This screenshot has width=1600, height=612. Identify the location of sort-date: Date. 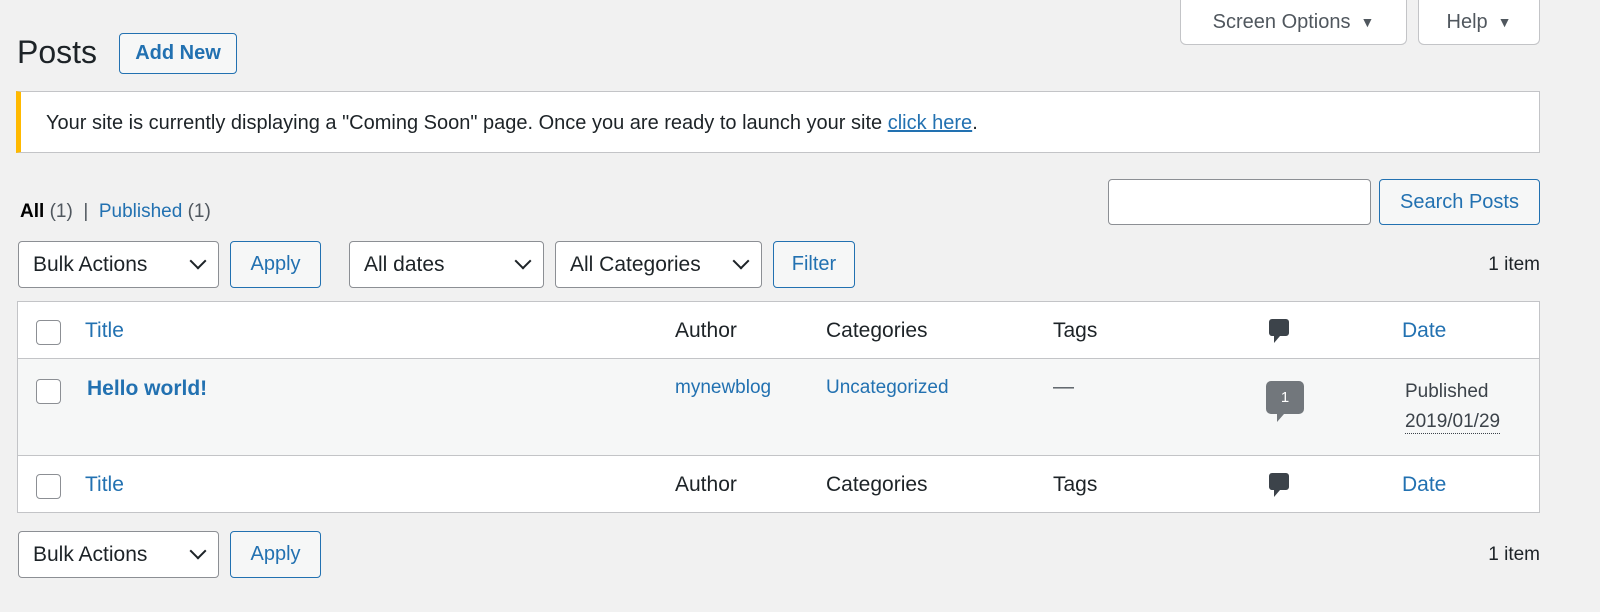
(1424, 331).